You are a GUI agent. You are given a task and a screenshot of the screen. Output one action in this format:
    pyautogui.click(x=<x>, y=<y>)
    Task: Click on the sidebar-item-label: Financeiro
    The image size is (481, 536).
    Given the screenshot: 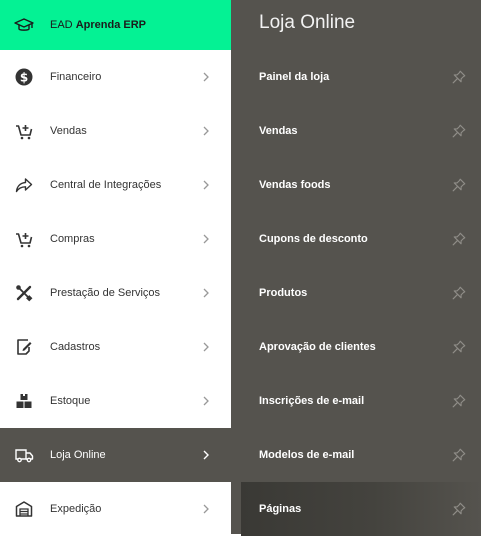 What is the action you would take?
    pyautogui.click(x=76, y=77)
    